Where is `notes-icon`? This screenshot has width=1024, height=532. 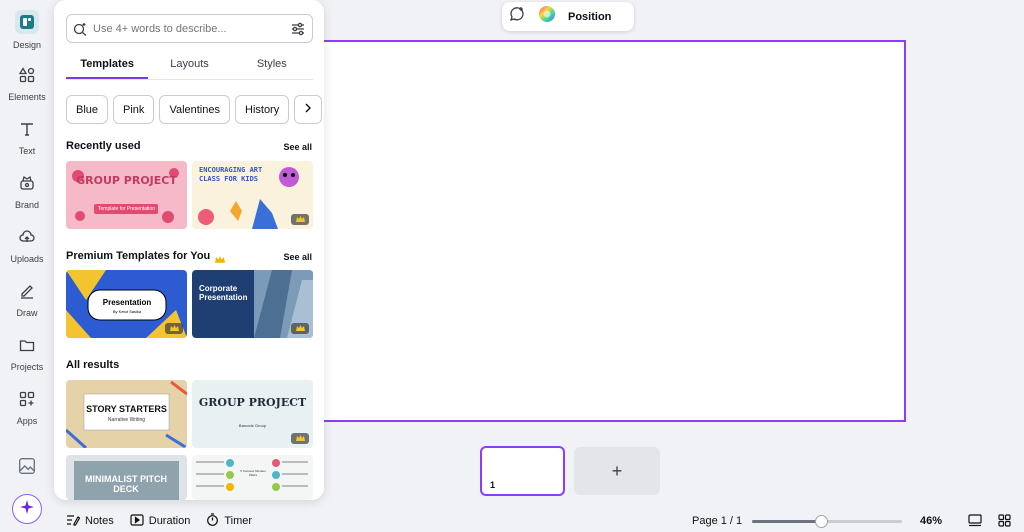 notes-icon is located at coordinates (73, 521).